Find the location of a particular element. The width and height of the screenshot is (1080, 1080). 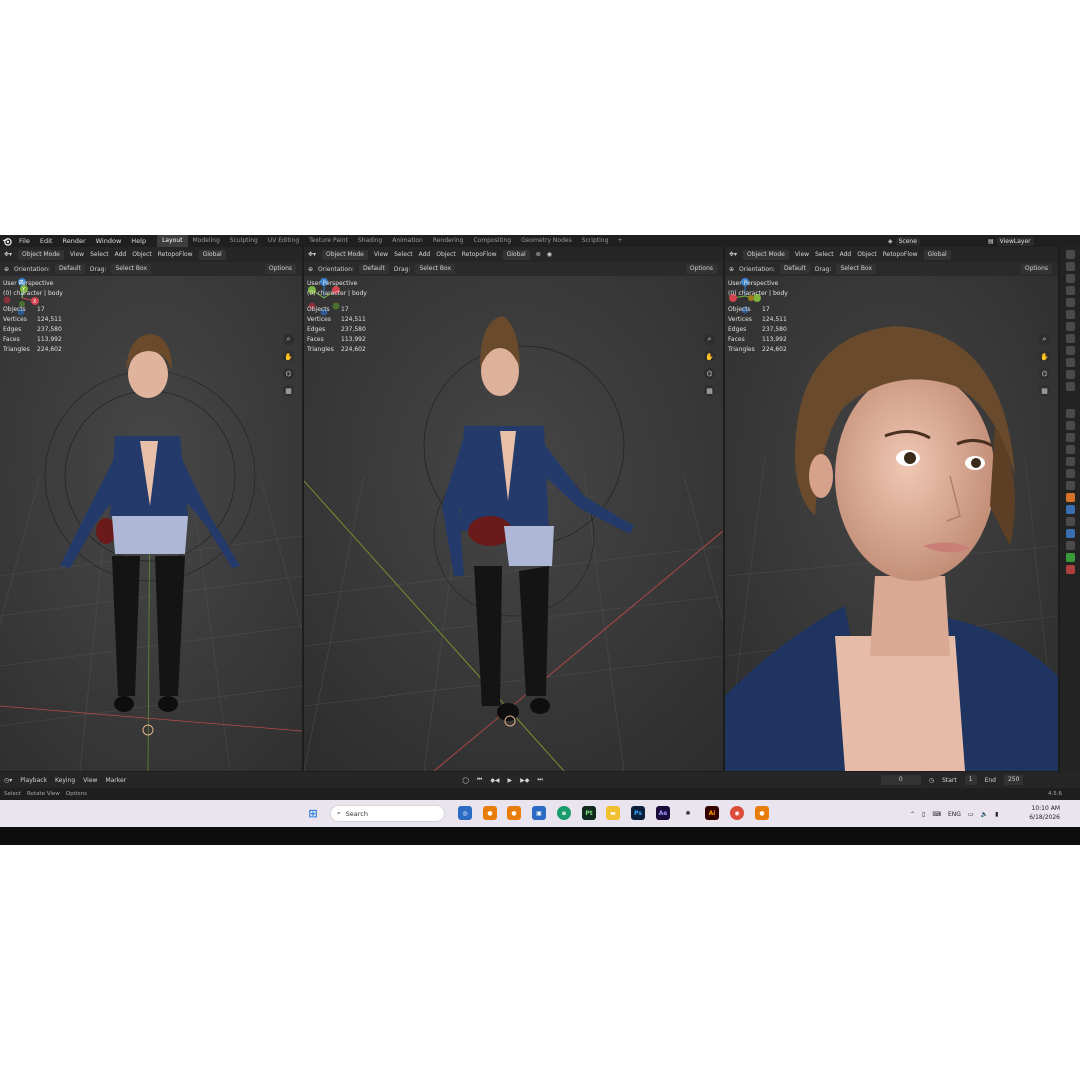

add-workspace-button: + is located at coordinates (619, 241).